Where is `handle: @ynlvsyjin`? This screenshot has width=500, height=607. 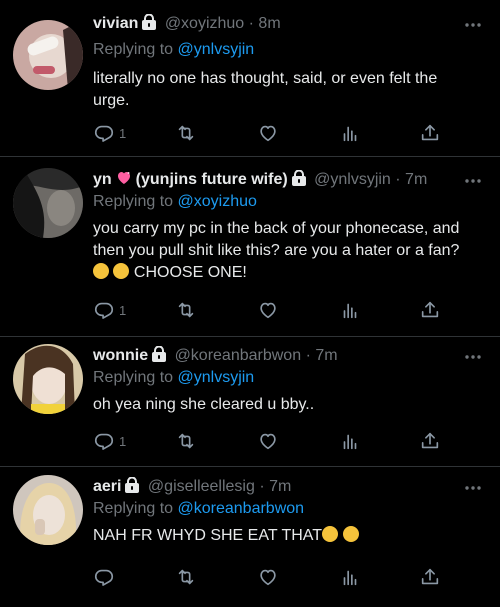
handle: @ynlvsyjin is located at coordinates (352, 179).